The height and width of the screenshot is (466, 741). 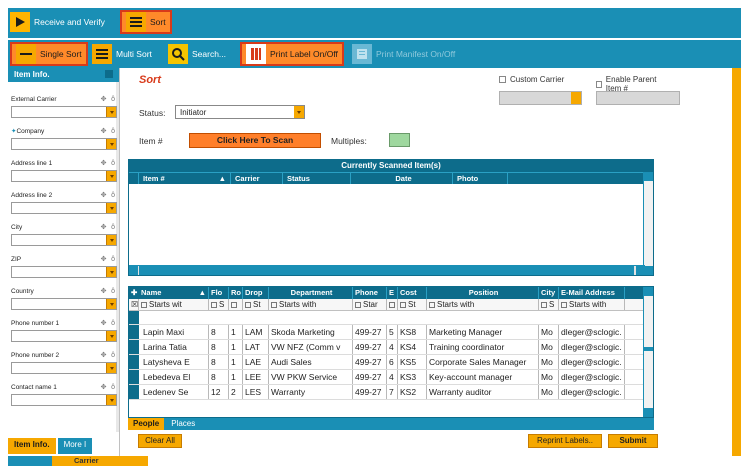 What do you see at coordinates (146, 424) in the screenshot?
I see `tab-people: People` at bounding box center [146, 424].